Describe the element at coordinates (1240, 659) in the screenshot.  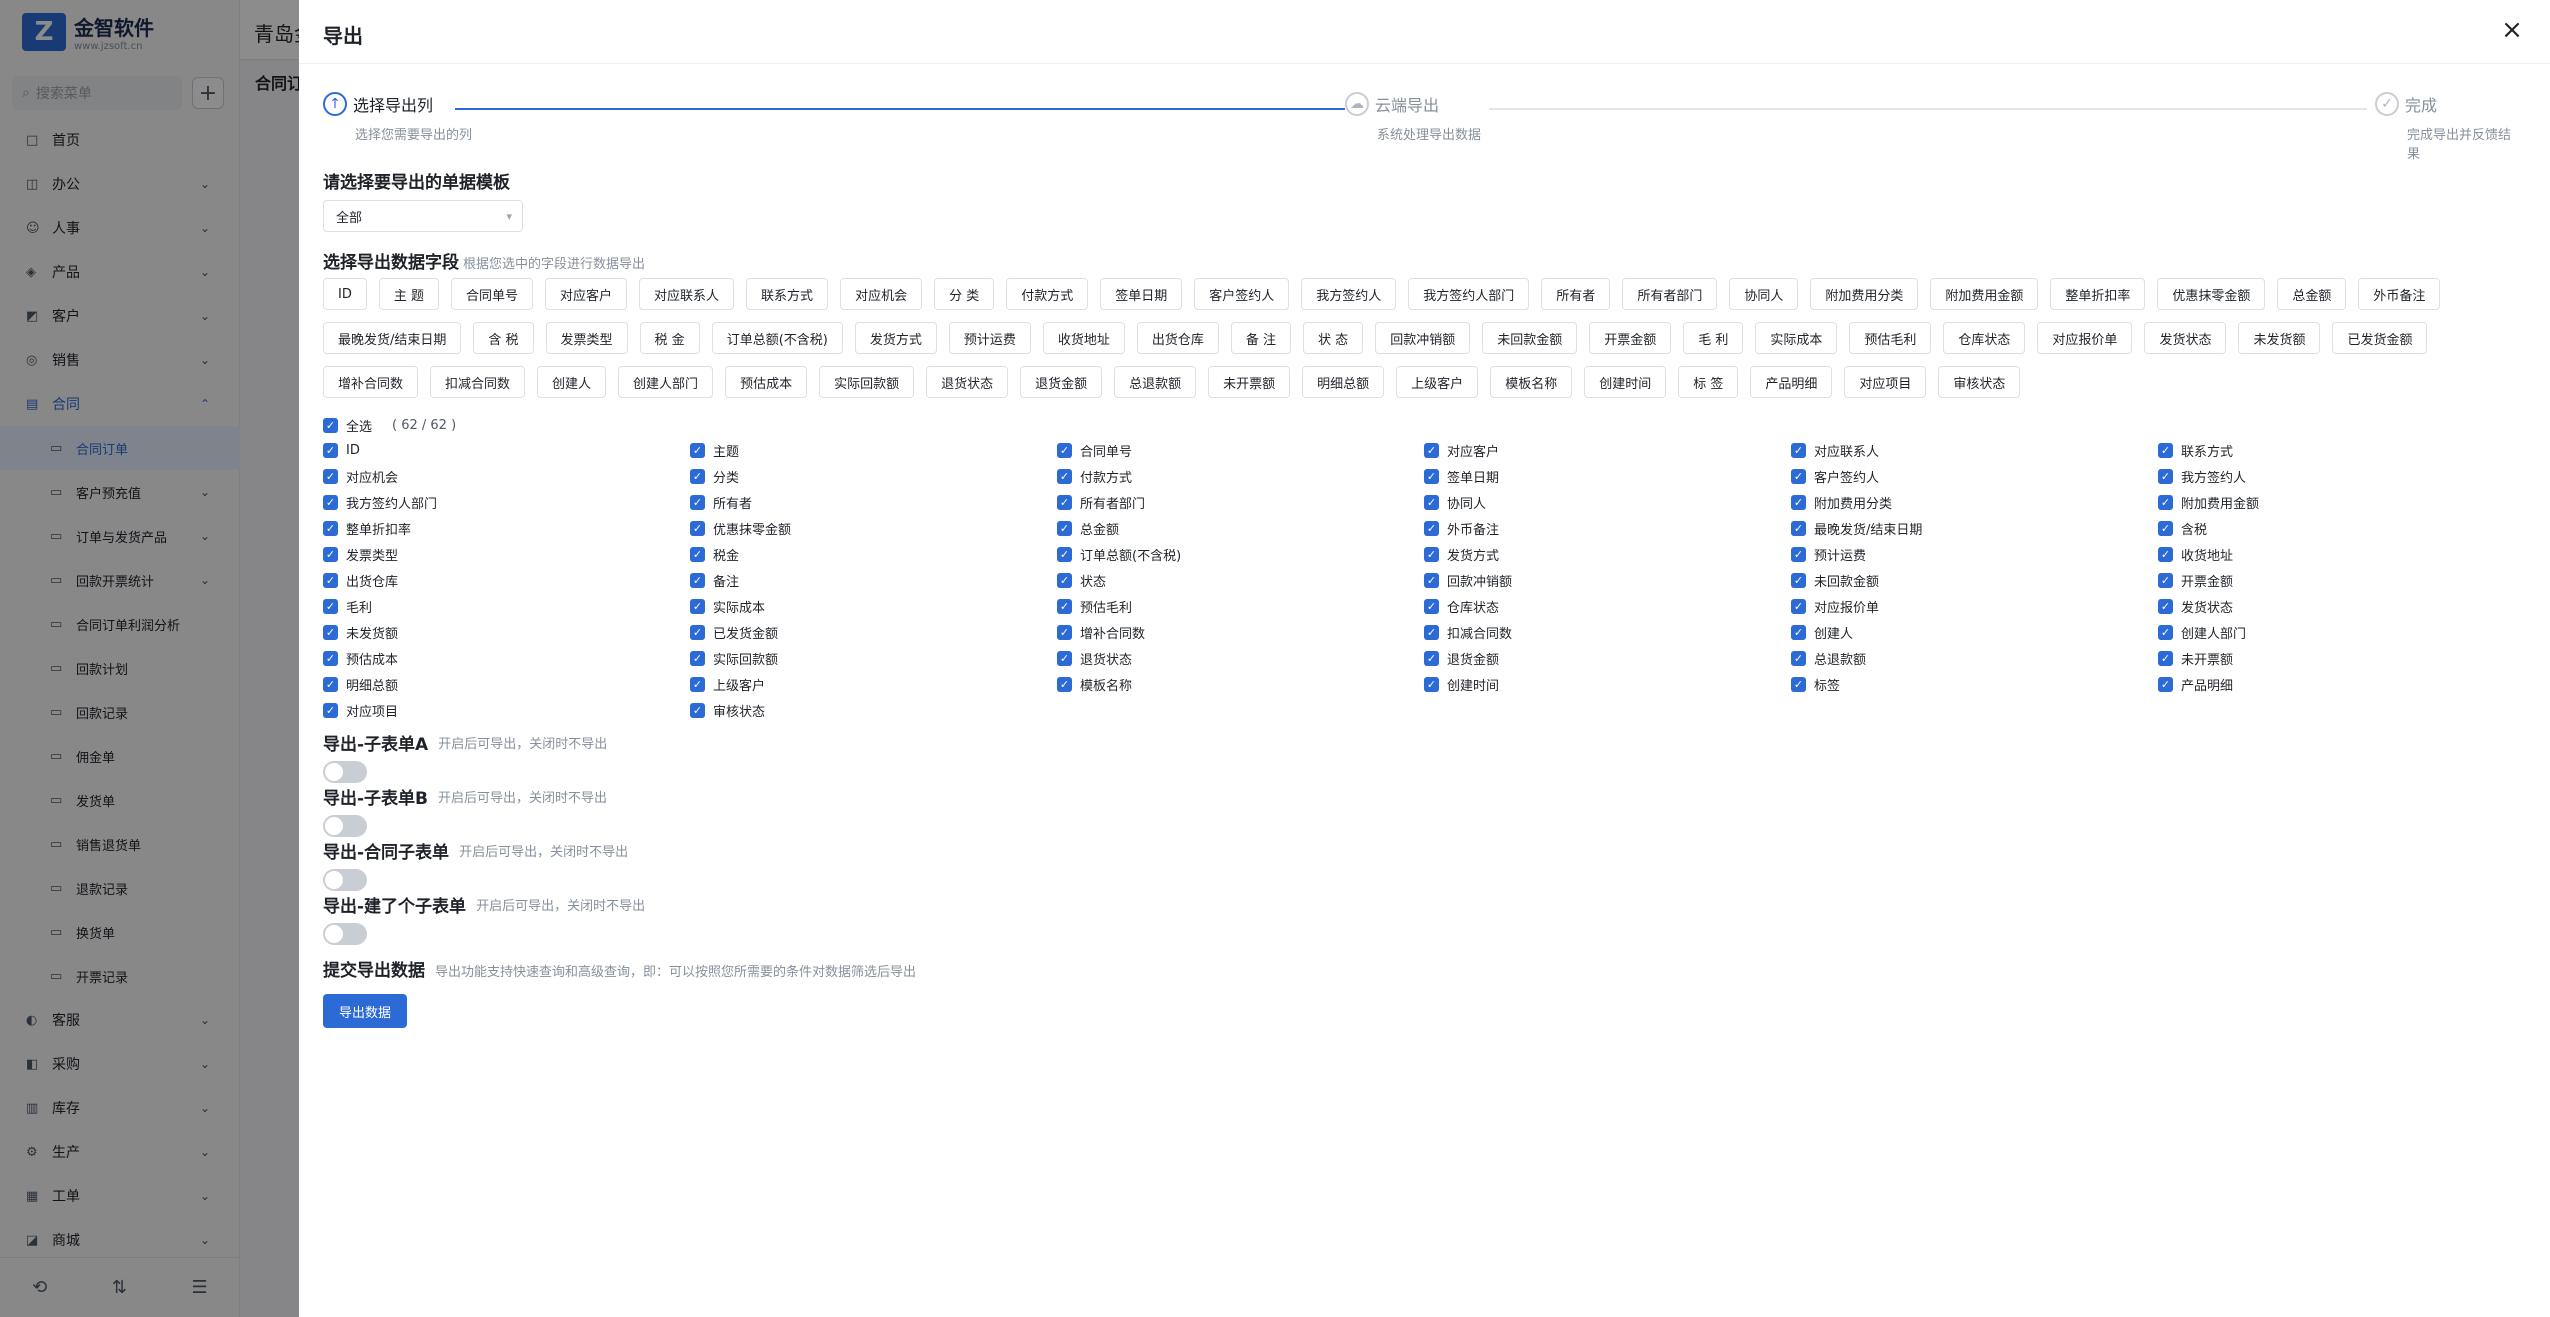
I see `field-checkbox: ✓ 退货状态` at that location.